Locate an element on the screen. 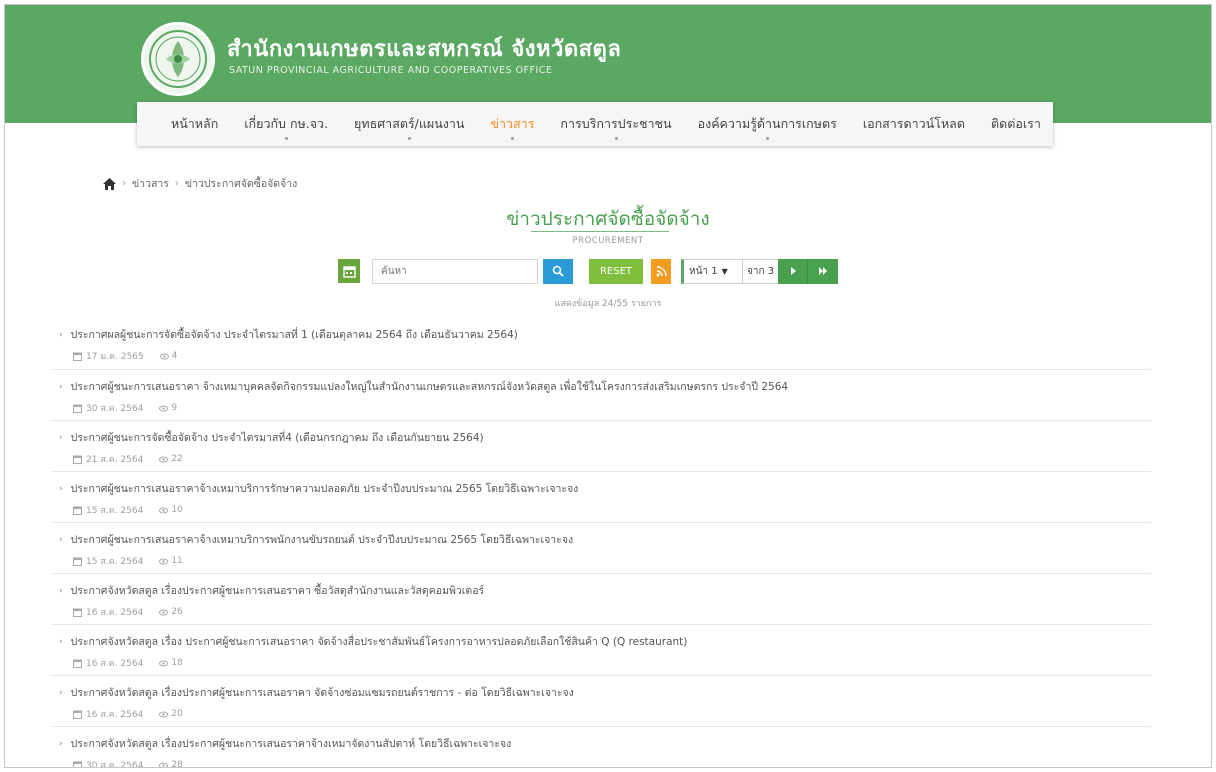 The height and width of the screenshot is (772, 1216). calendar-button is located at coordinates (349, 271).